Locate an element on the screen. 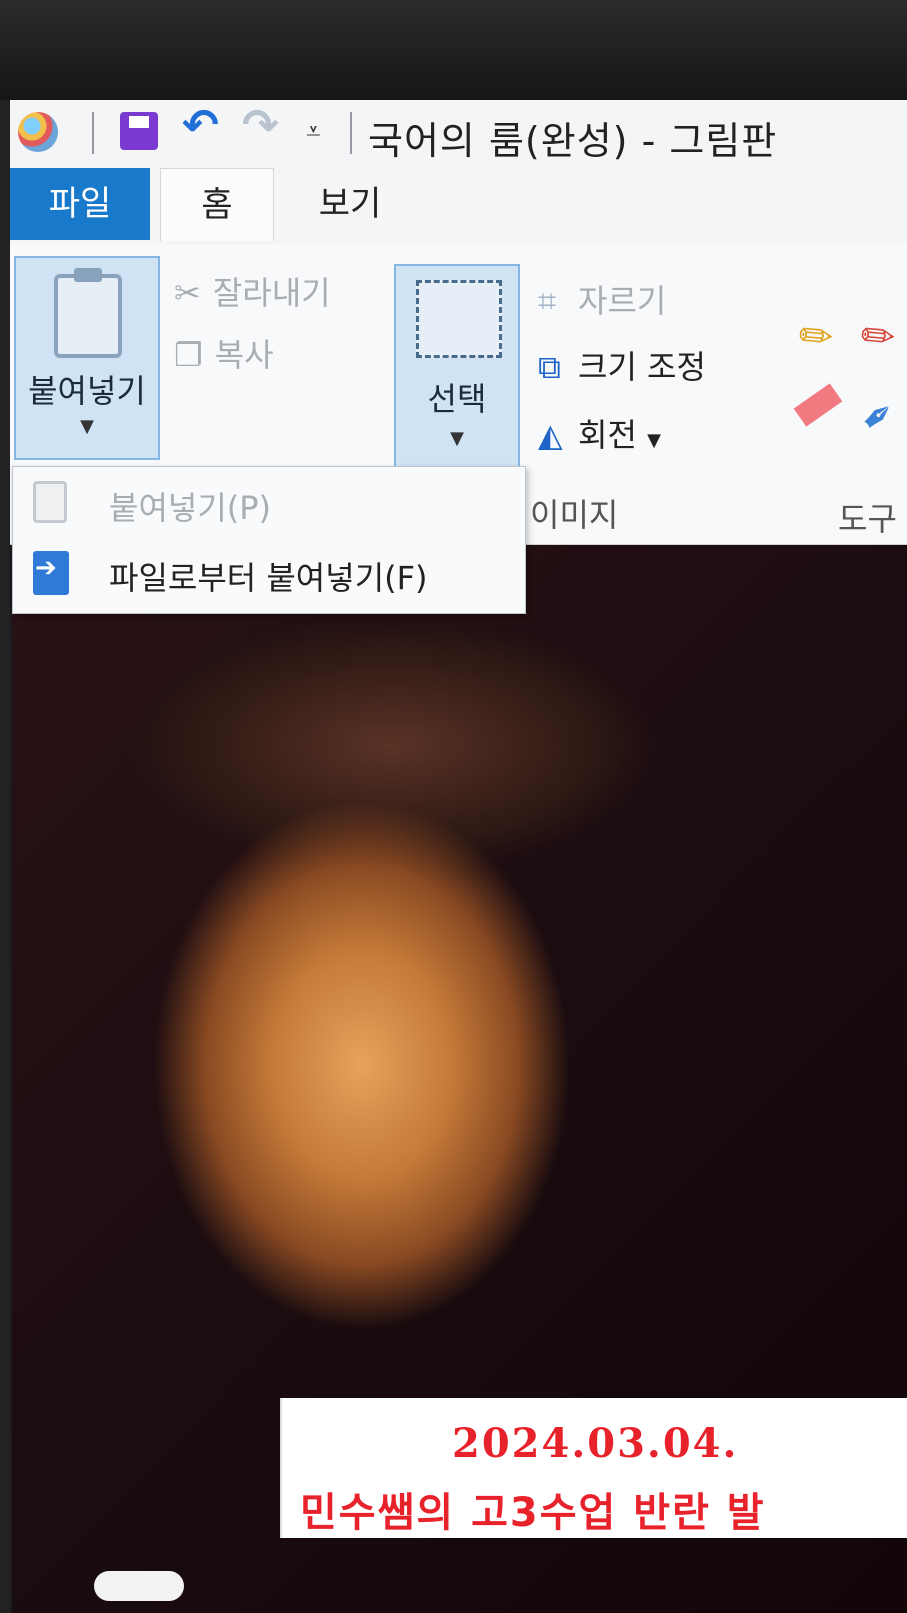  menu-item-paste-from-file: 파일로부터 붙여넣기(F) is located at coordinates (269, 574).